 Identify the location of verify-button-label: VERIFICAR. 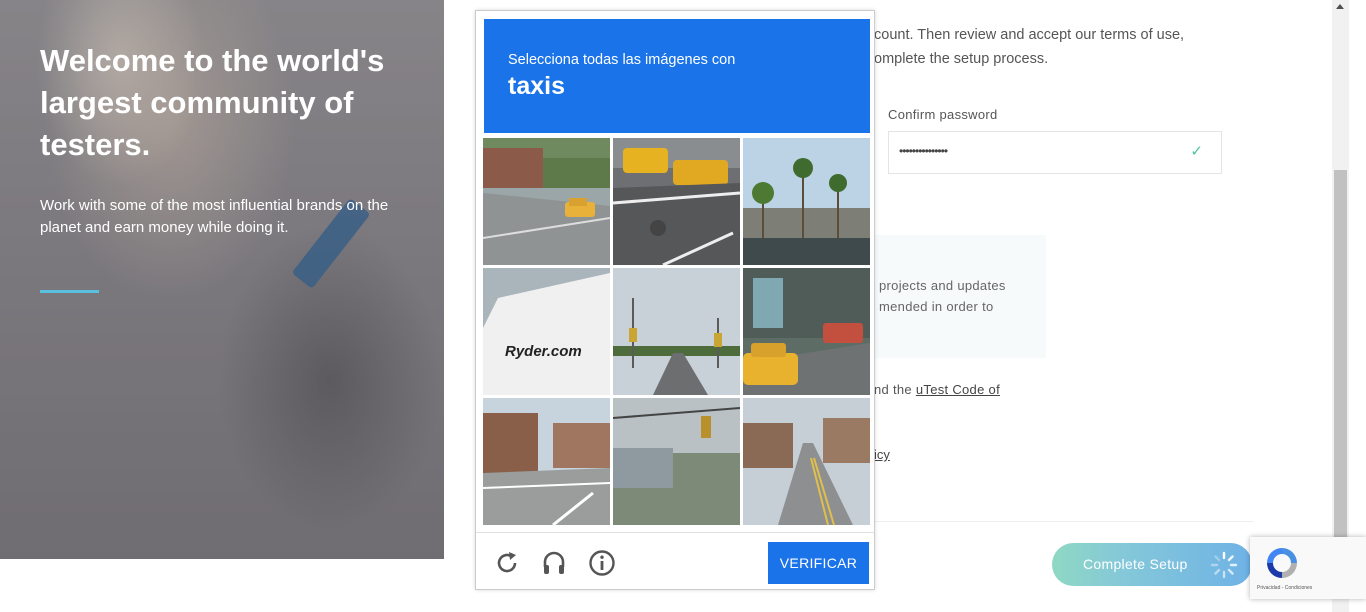
(818, 563).